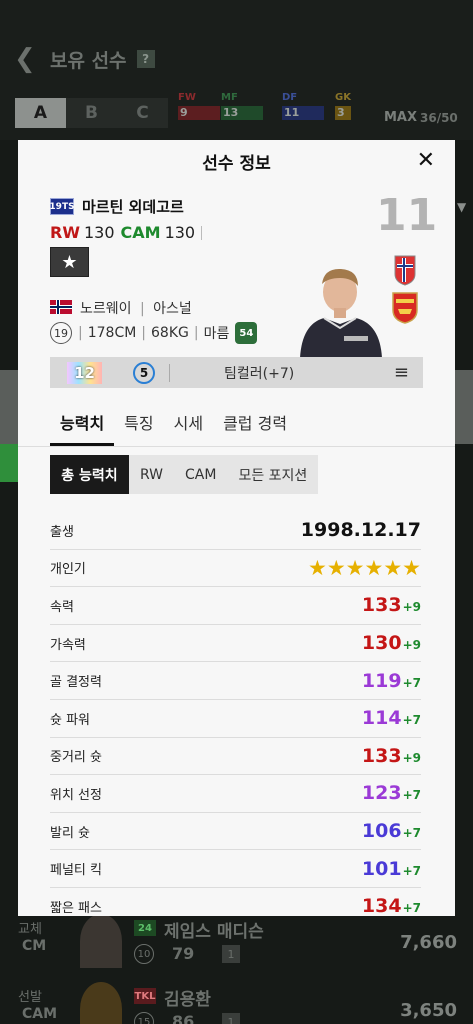  I want to click on stat-value-group: 133 +9, so click(391, 605).